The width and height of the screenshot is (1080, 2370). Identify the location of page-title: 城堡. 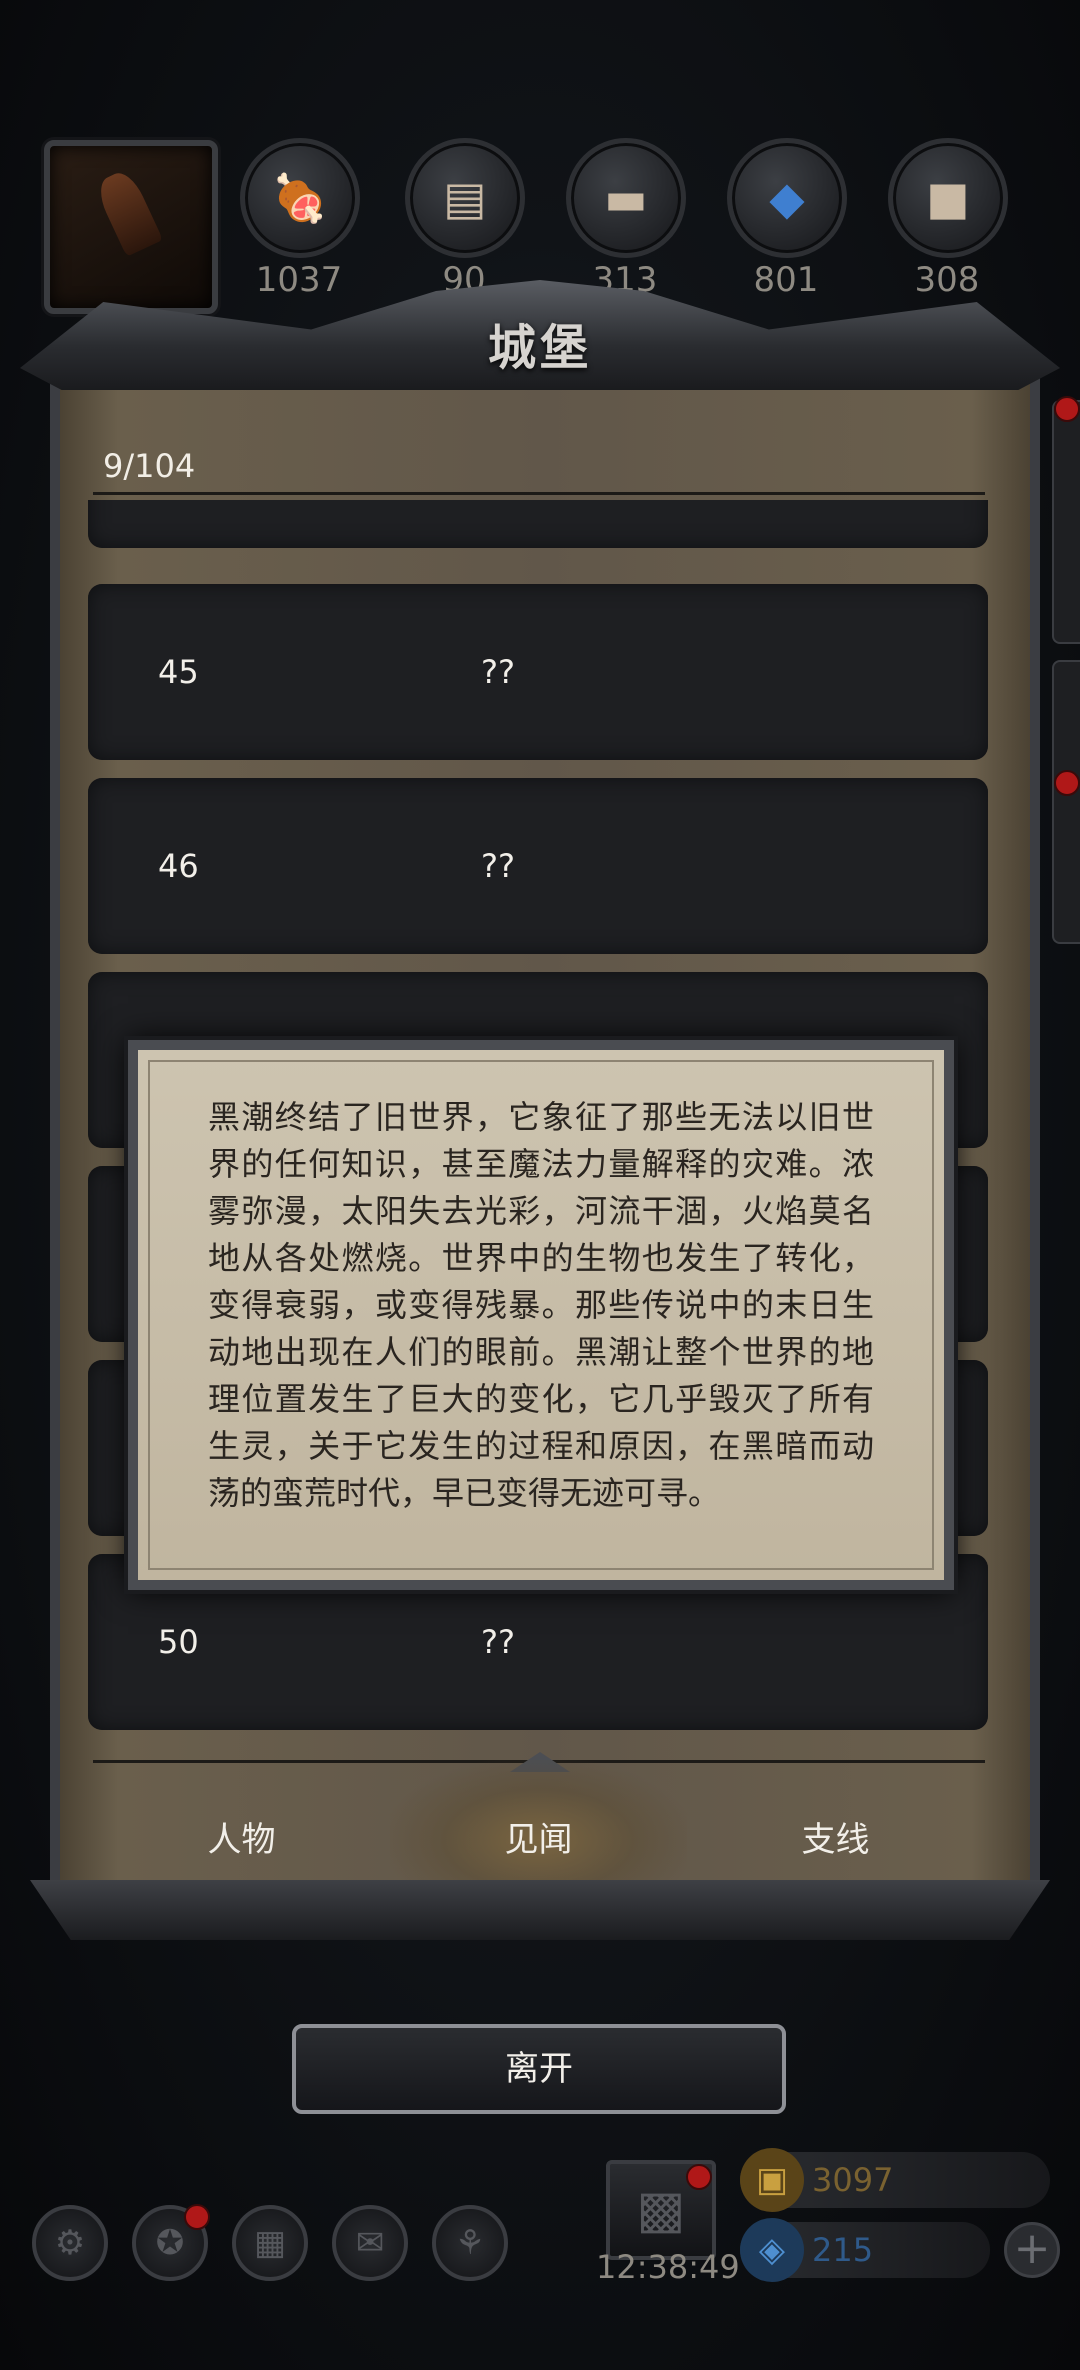
(539, 348).